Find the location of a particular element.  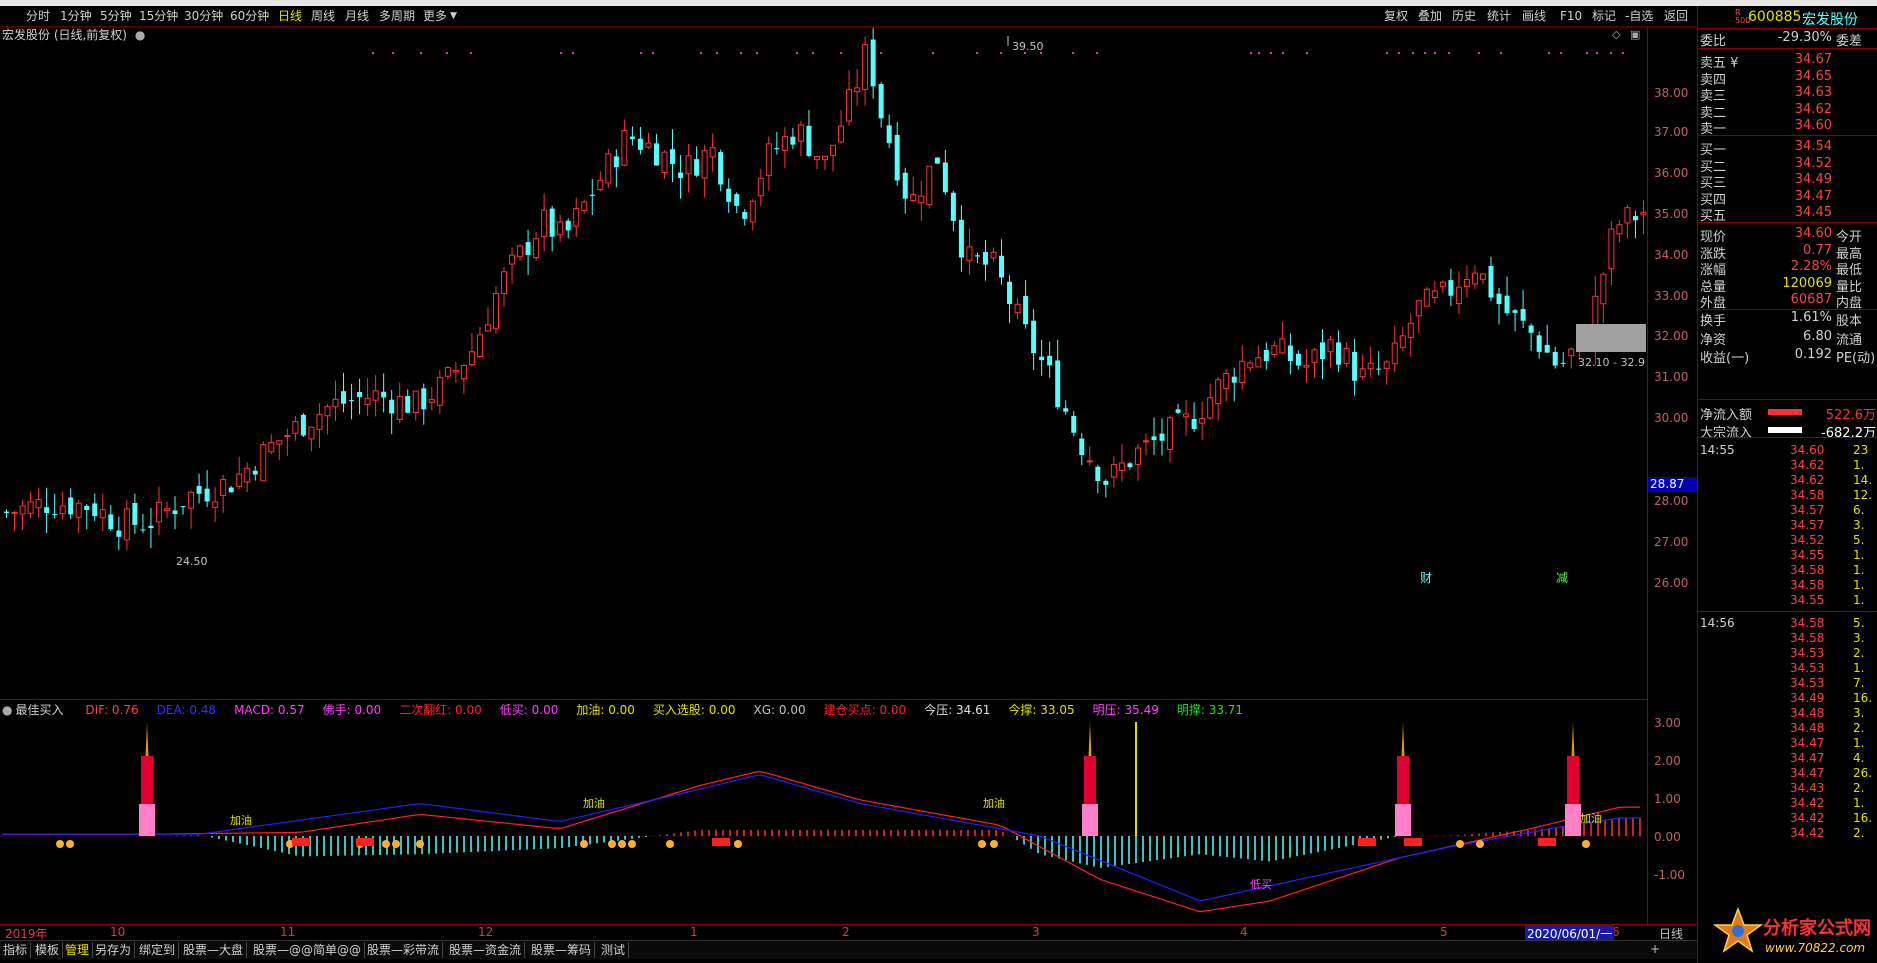

tab-bangdingdao: 绑定到 is located at coordinates (158, 950).